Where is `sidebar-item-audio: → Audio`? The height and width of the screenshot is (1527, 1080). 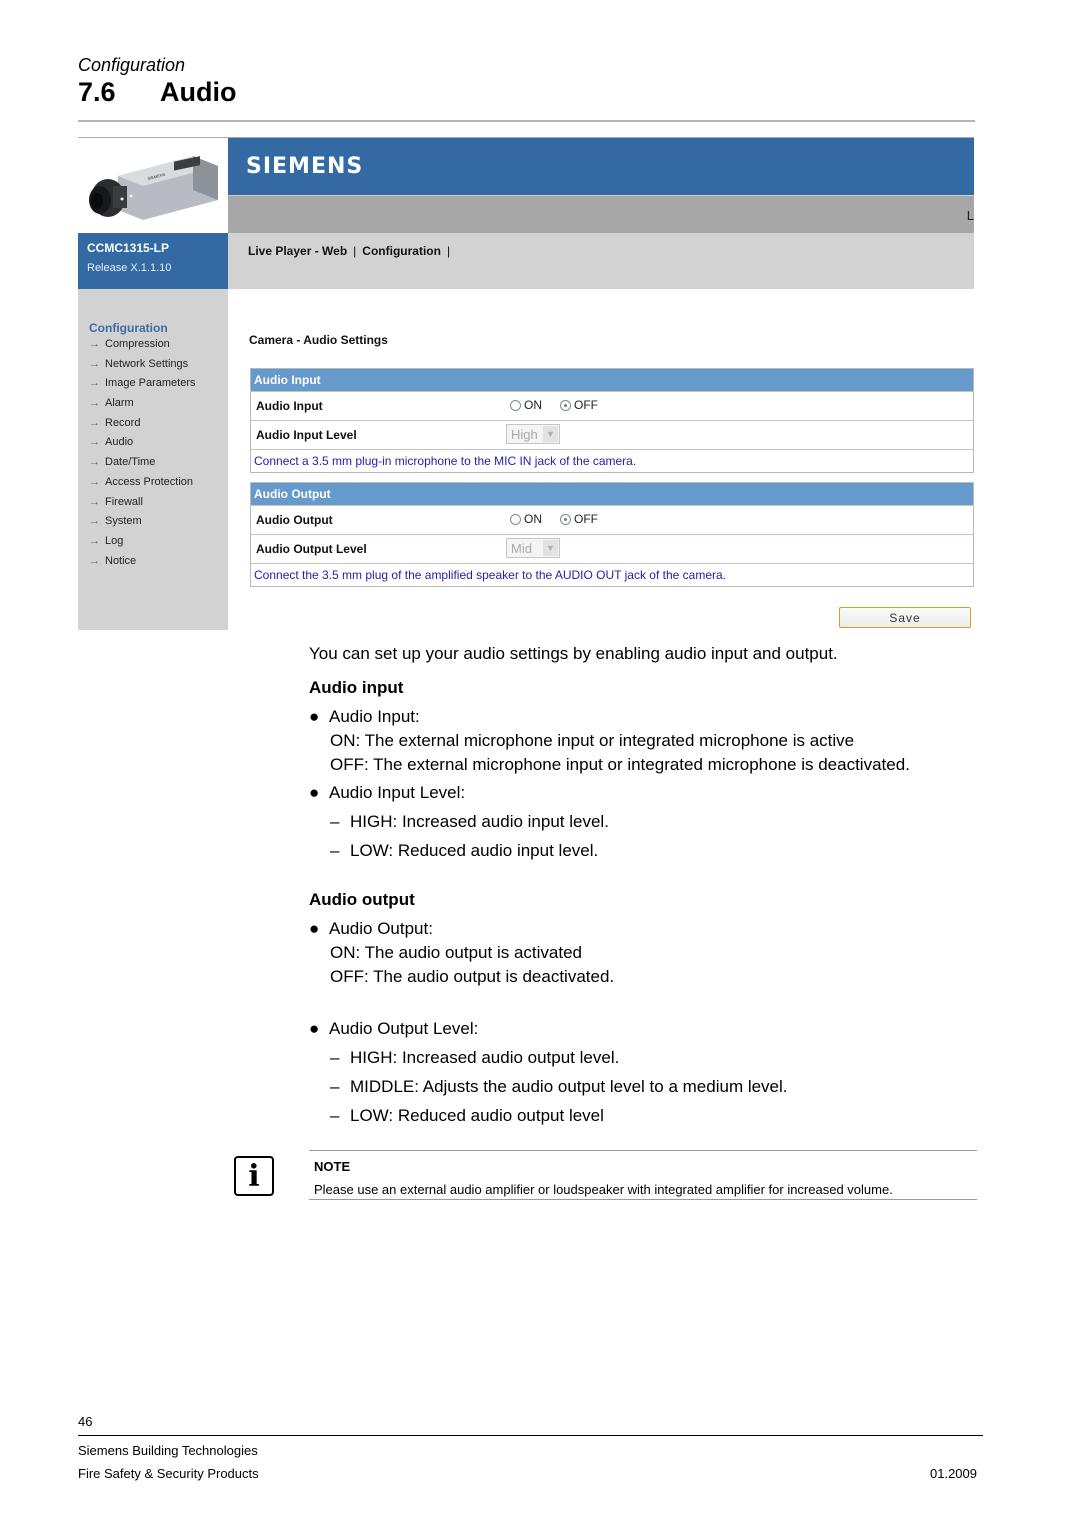
sidebar-item-audio: → Audio is located at coordinates (142, 446).